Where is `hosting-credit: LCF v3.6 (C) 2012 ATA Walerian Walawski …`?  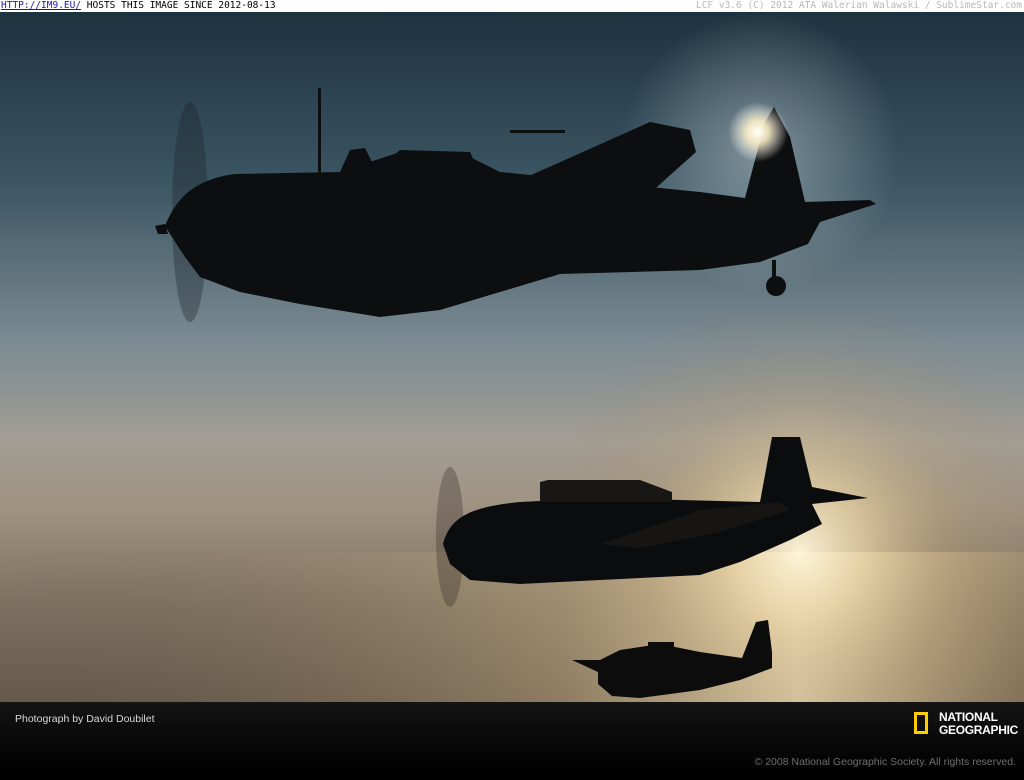 hosting-credit: LCF v3.6 (C) 2012 ATA Walerian Walawski … is located at coordinates (858, 5).